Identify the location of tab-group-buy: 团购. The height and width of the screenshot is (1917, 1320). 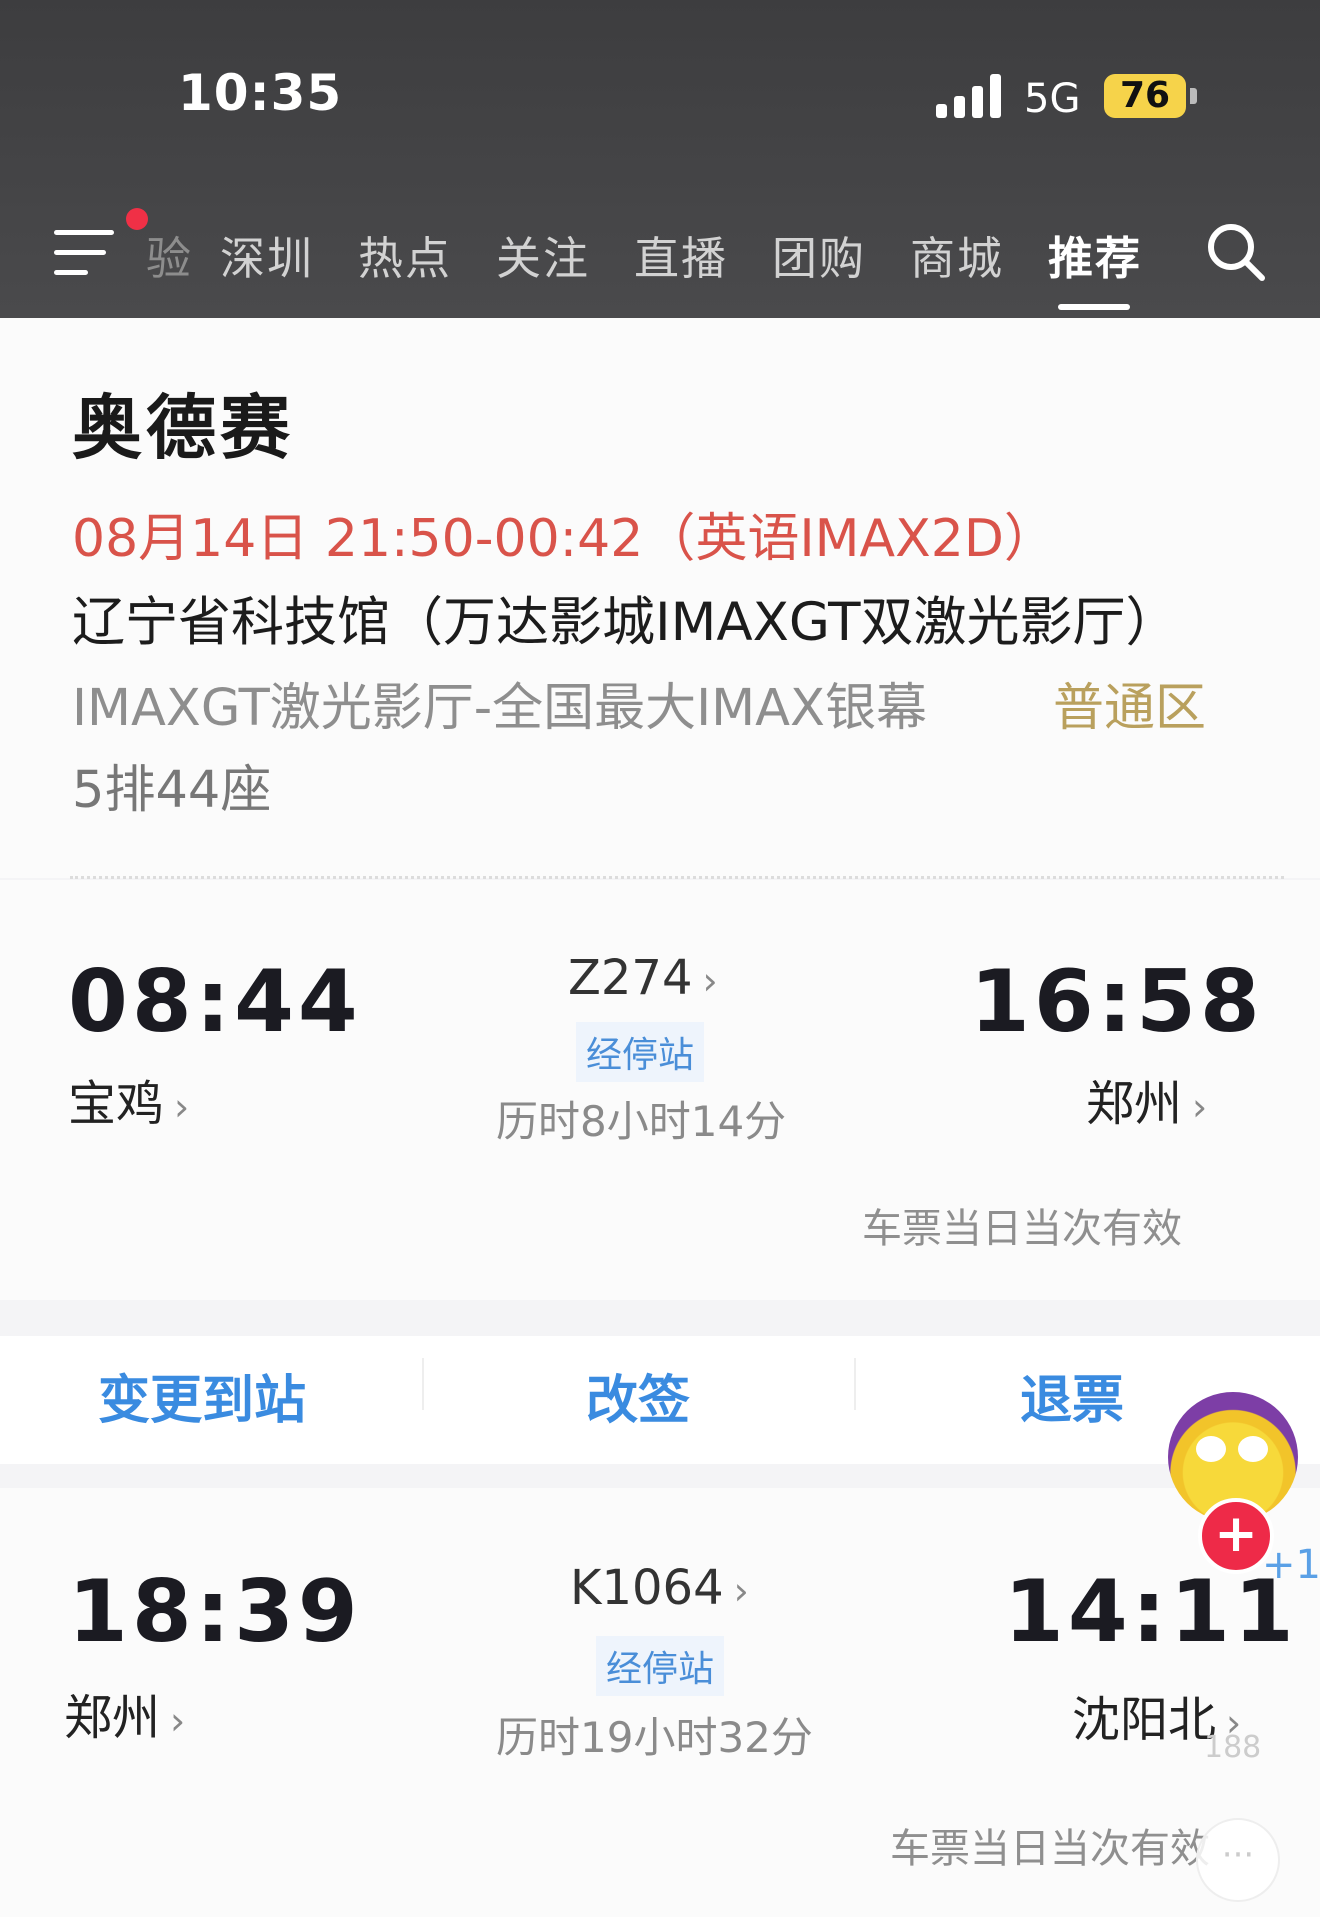
(819, 254).